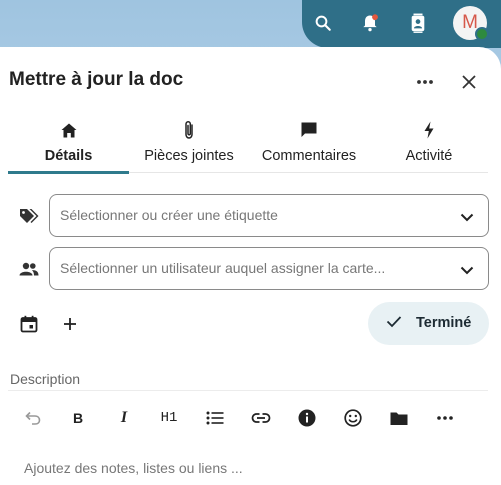 Image resolution: width=501 pixels, height=485 pixels. What do you see at coordinates (68, 156) in the screenshot?
I see `tab-label: Détails` at bounding box center [68, 156].